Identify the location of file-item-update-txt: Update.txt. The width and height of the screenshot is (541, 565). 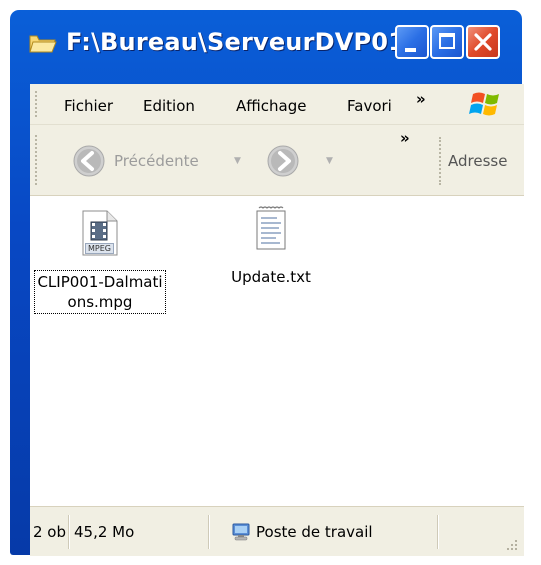
(271, 247).